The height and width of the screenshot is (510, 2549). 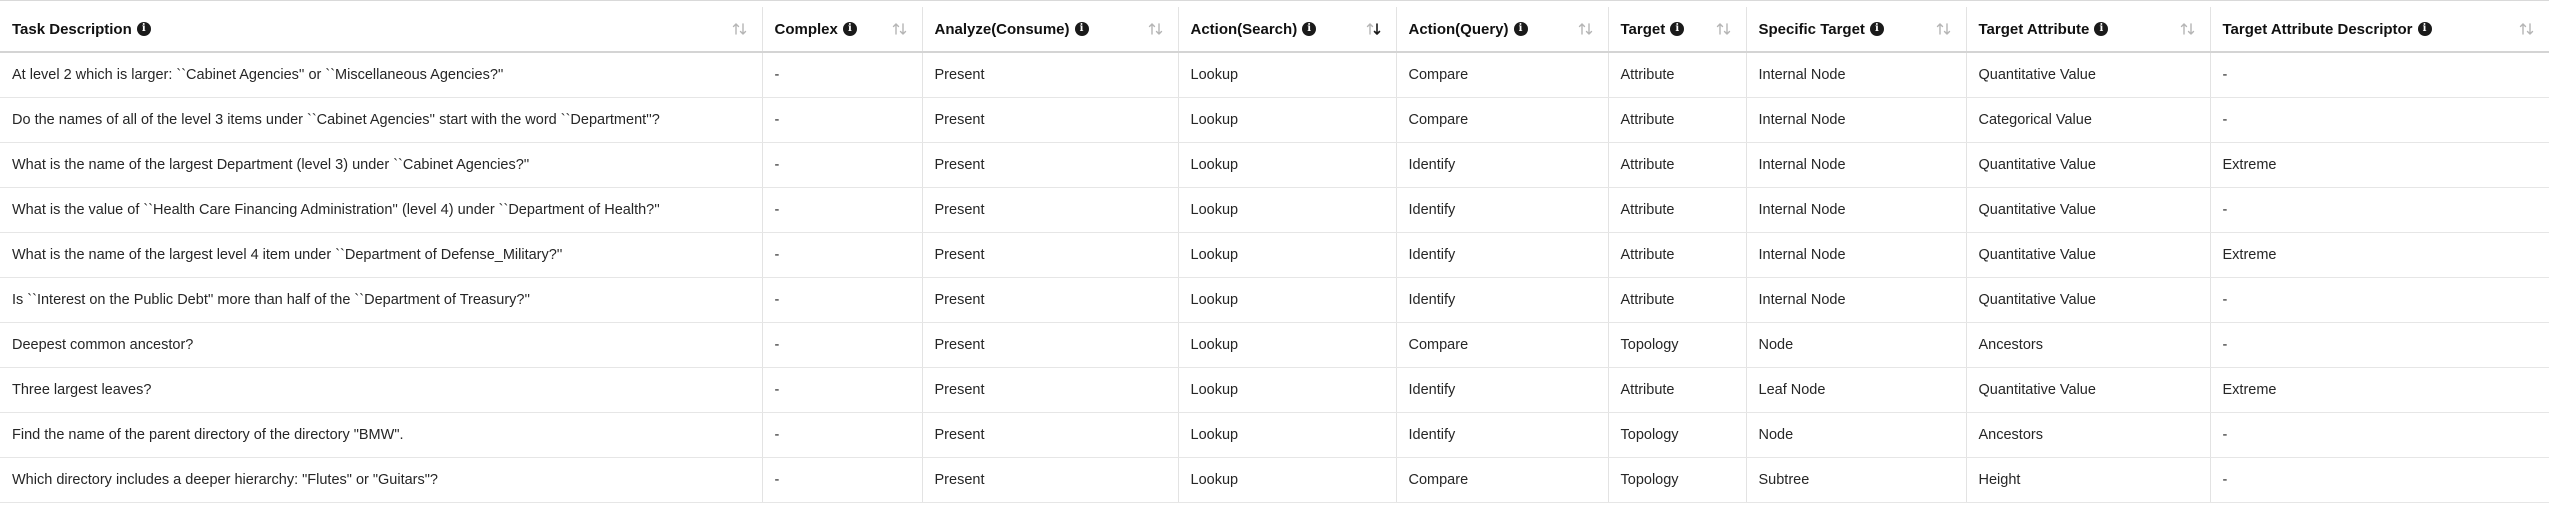 I want to click on column-header-analyze-consume: Analyze(Consume) i, so click(x=1050, y=30).